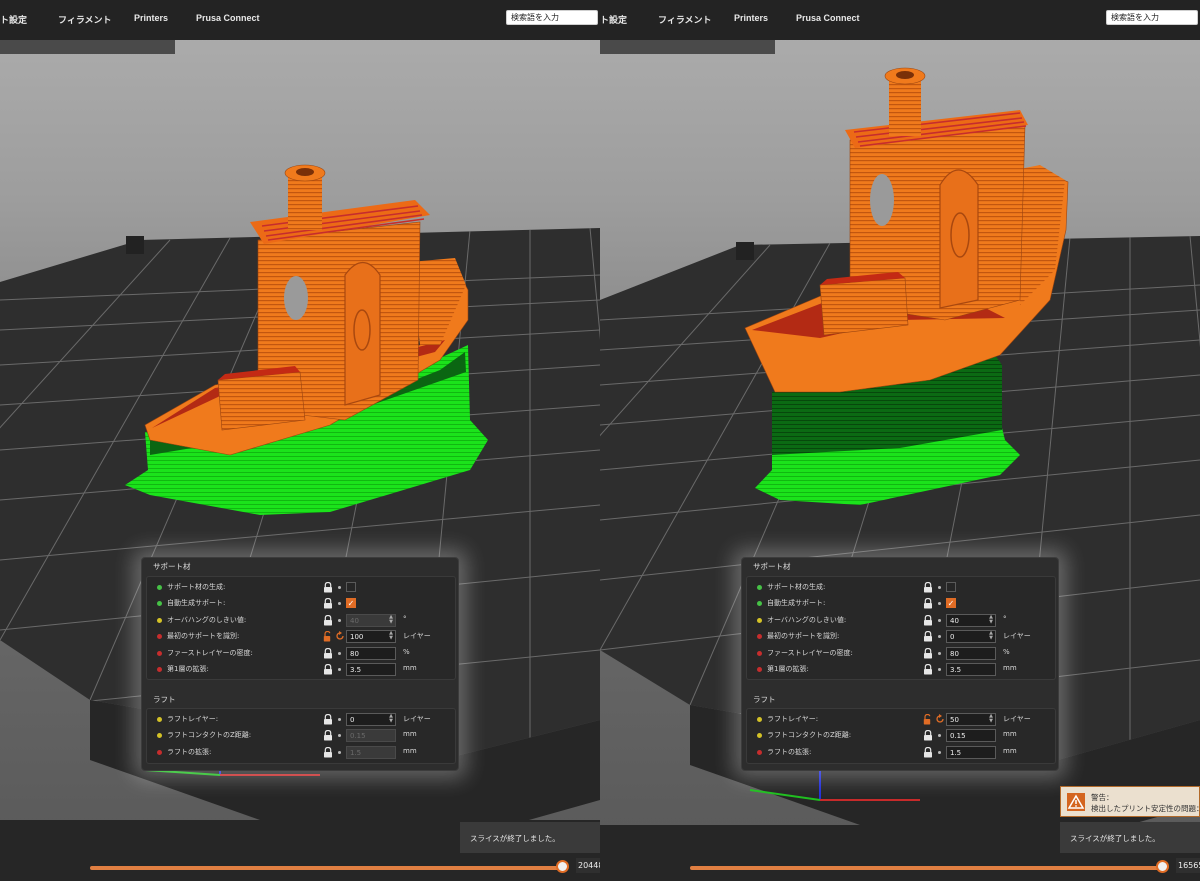 The width and height of the screenshot is (1200, 881). What do you see at coordinates (1005, 618) in the screenshot?
I see `setting-unit: °` at bounding box center [1005, 618].